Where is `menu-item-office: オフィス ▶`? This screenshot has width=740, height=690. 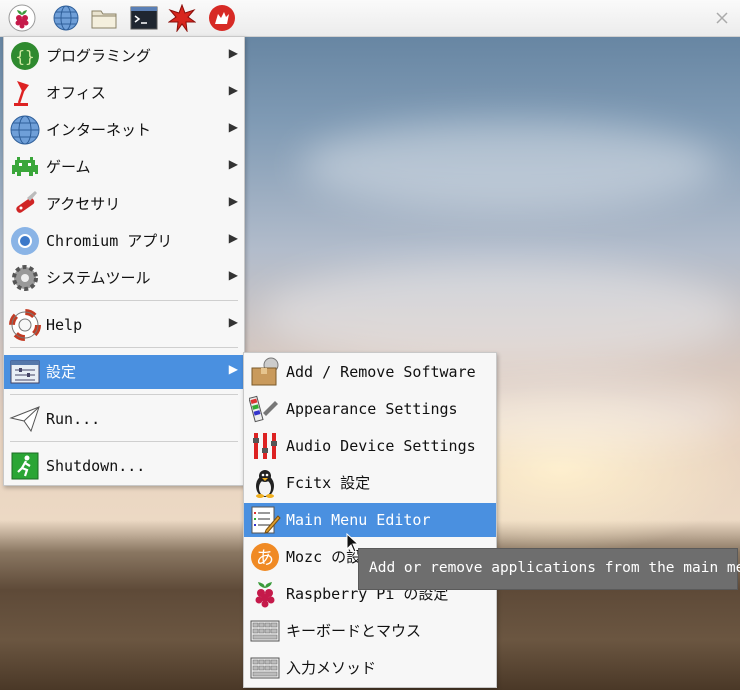
menu-item-office: オフィス ▶ is located at coordinates (124, 93).